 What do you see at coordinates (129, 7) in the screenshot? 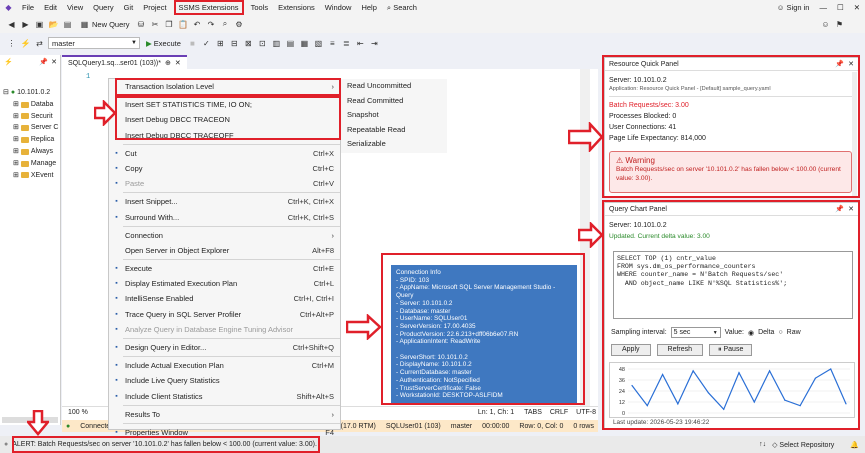
I see `menu-git: Git` at bounding box center [129, 7].